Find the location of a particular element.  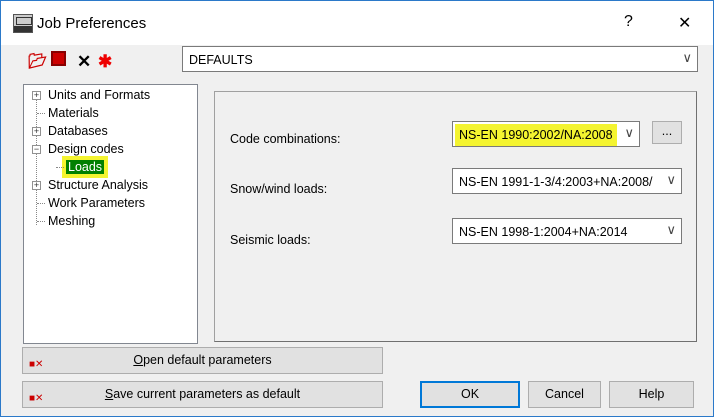

reset-icon: ✱ is located at coordinates (105, 62).